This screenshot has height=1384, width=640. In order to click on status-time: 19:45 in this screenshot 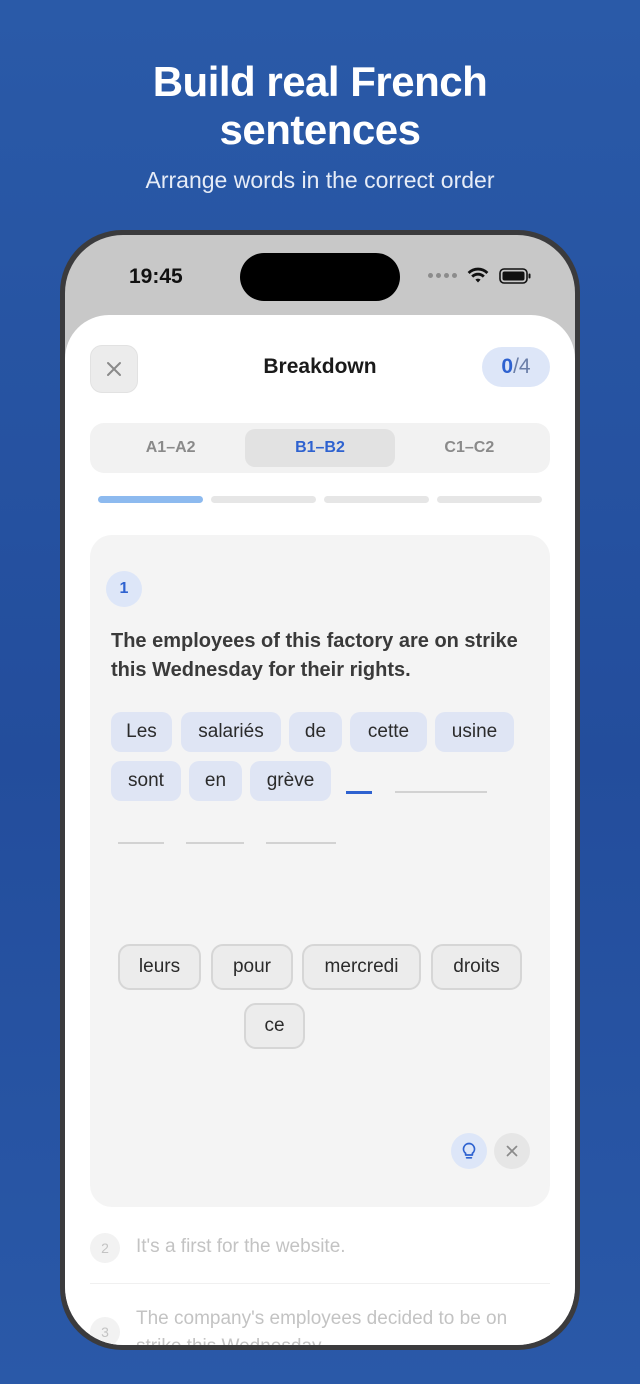, I will do `click(156, 276)`.